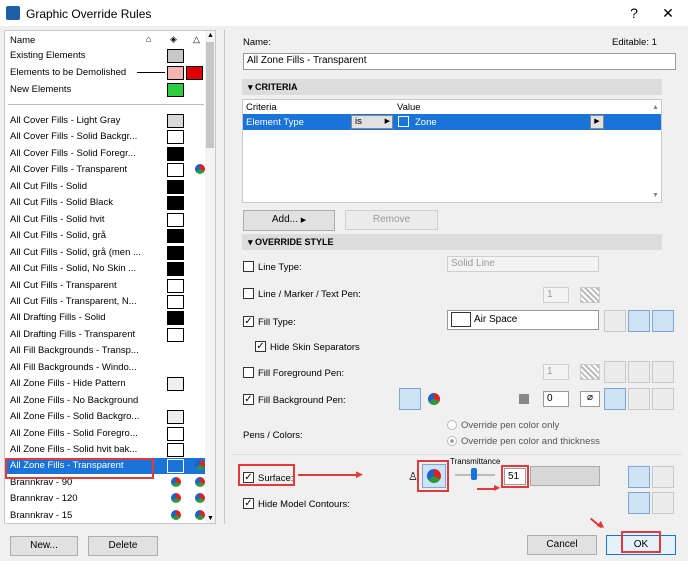  Describe the element at coordinates (105, 499) in the screenshot. I see `list-item: Brannkrav - 120` at that location.